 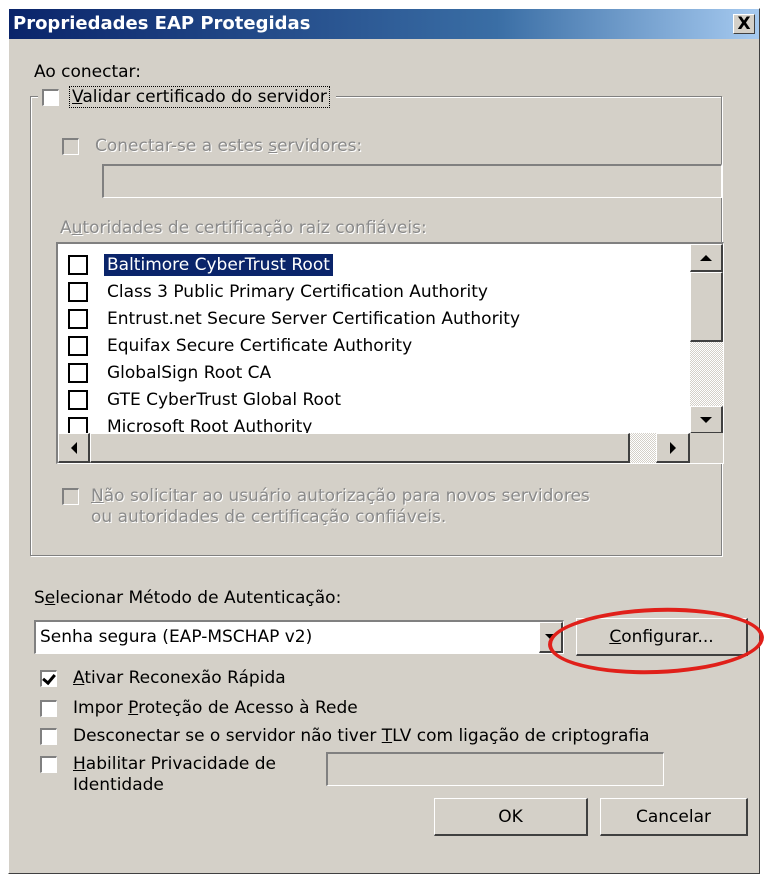 I want to click on fast-reconnect-checkbox, so click(x=48, y=678).